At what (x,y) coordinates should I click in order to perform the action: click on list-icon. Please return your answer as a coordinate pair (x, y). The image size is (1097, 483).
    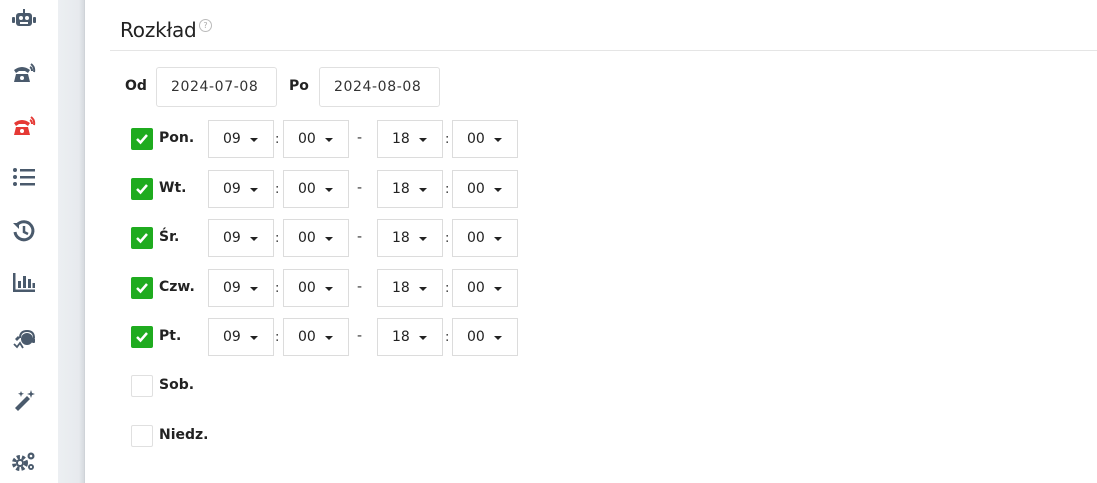
    Looking at the image, I should click on (24, 177).